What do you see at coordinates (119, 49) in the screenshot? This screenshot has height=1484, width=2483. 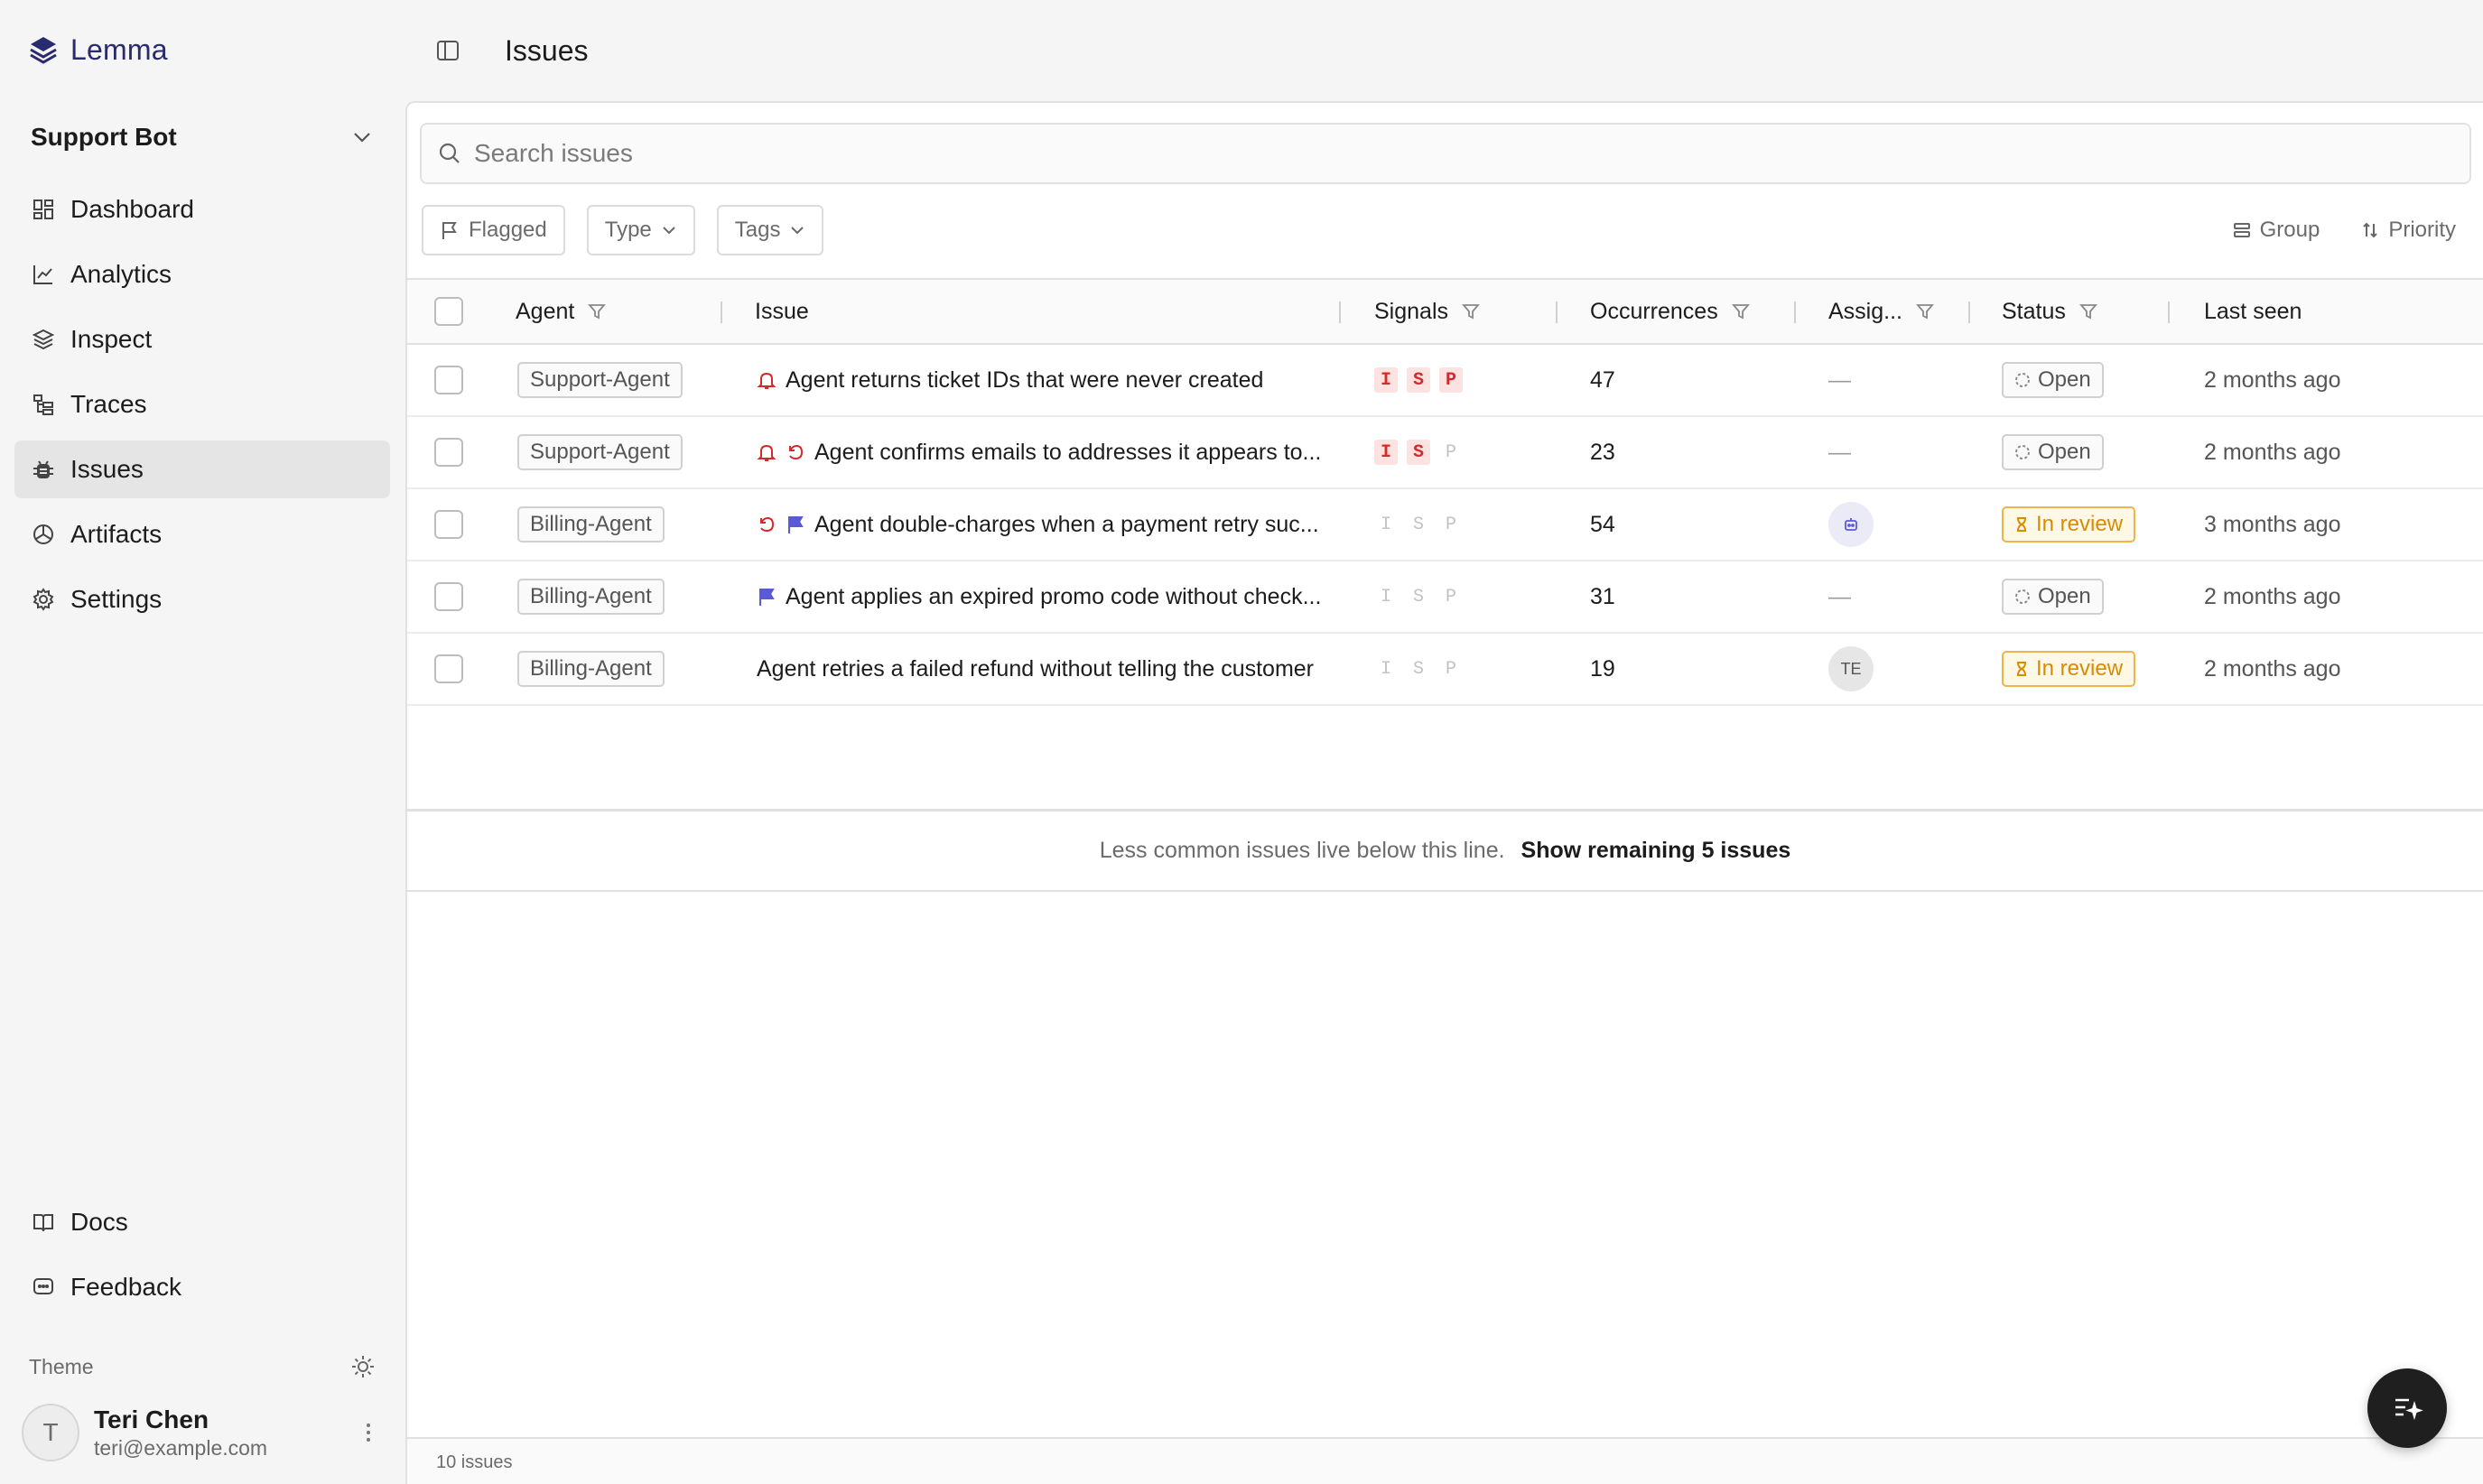 I see `brand-name: Lemma` at bounding box center [119, 49].